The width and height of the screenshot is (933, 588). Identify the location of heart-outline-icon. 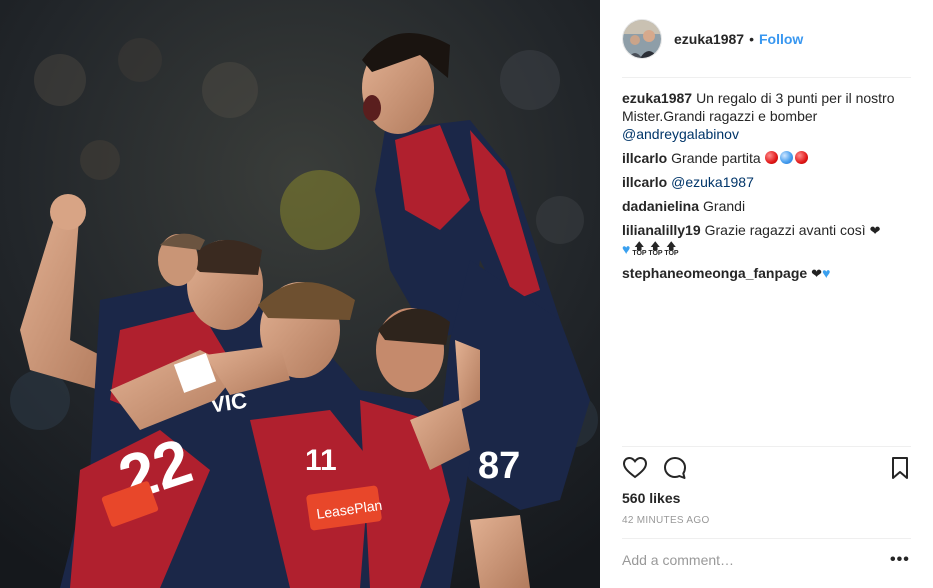
(635, 467).